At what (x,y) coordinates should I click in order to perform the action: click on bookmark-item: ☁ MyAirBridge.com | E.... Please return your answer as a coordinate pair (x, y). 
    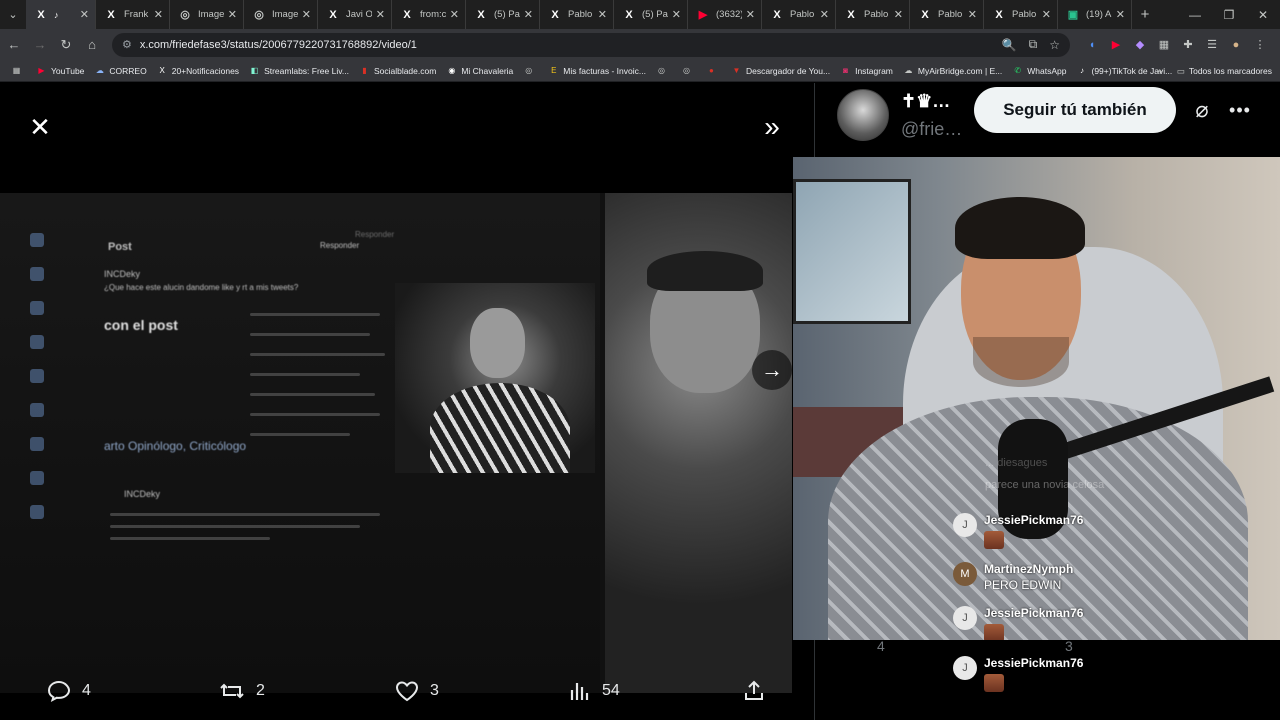
    Looking at the image, I should click on (952, 71).